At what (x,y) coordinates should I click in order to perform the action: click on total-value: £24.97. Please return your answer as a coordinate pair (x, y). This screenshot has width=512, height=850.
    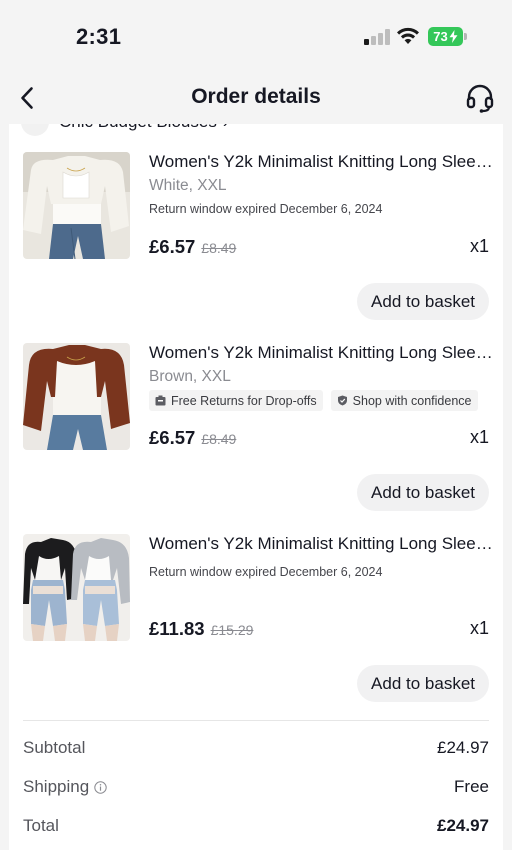
    Looking at the image, I should click on (463, 825).